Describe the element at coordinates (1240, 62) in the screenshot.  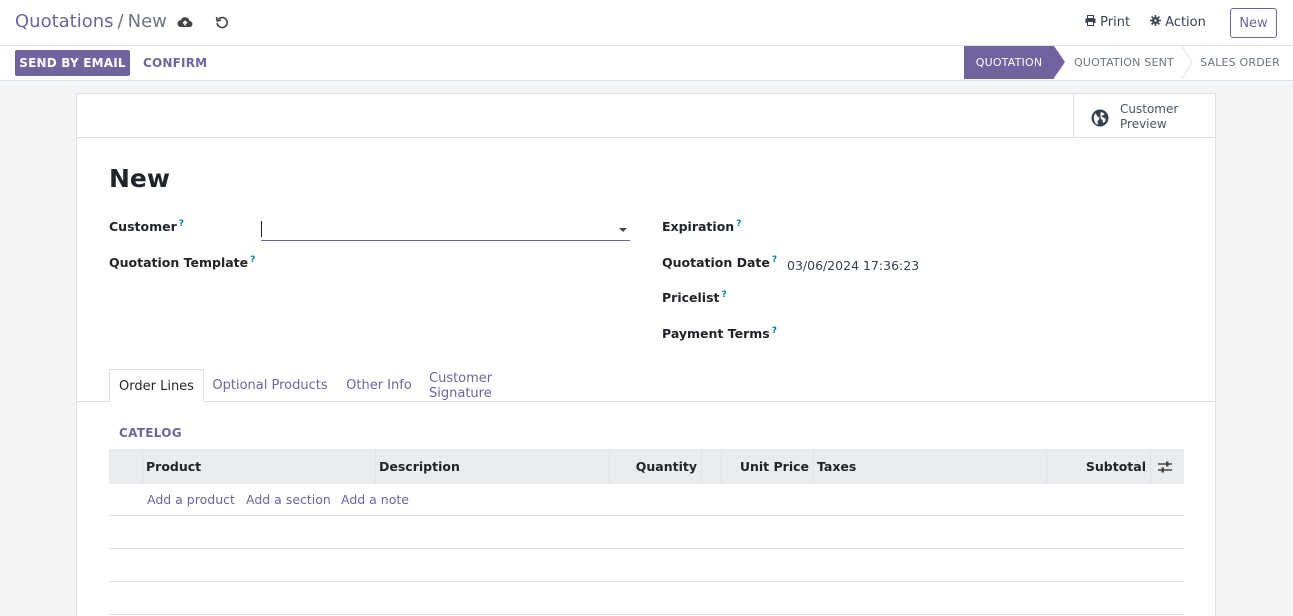
I see `stage-sales-order: SALES ORDER` at that location.